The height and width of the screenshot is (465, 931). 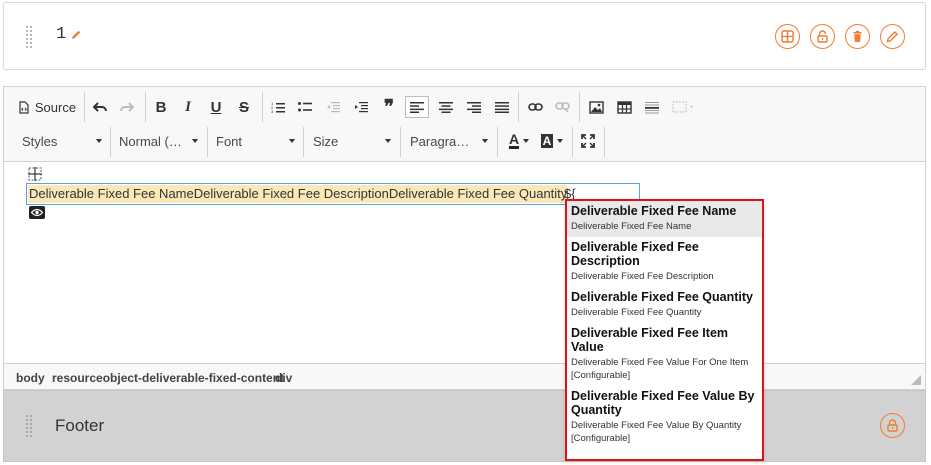 I want to click on horizontal-line-icon, so click(x=652, y=107).